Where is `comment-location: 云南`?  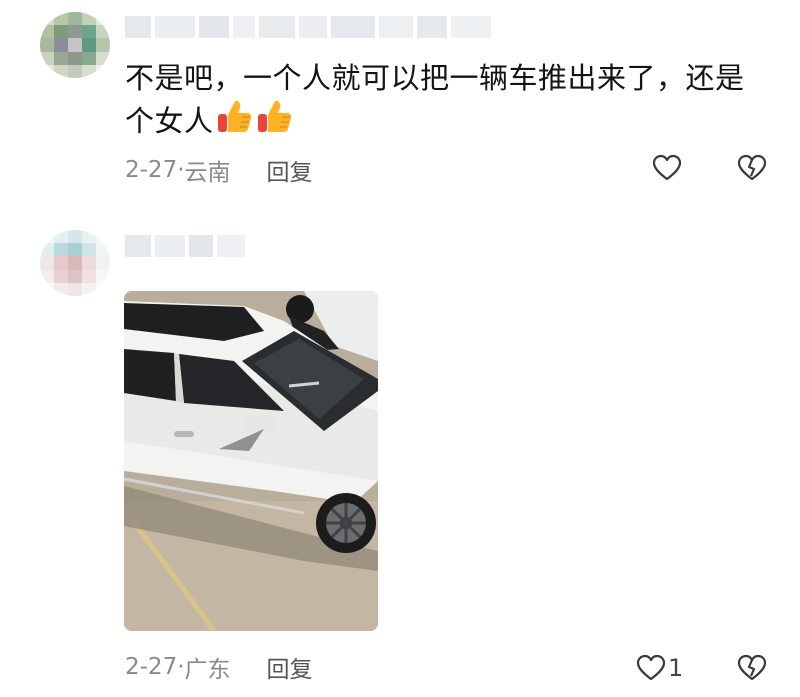
comment-location: 云南 is located at coordinates (207, 173).